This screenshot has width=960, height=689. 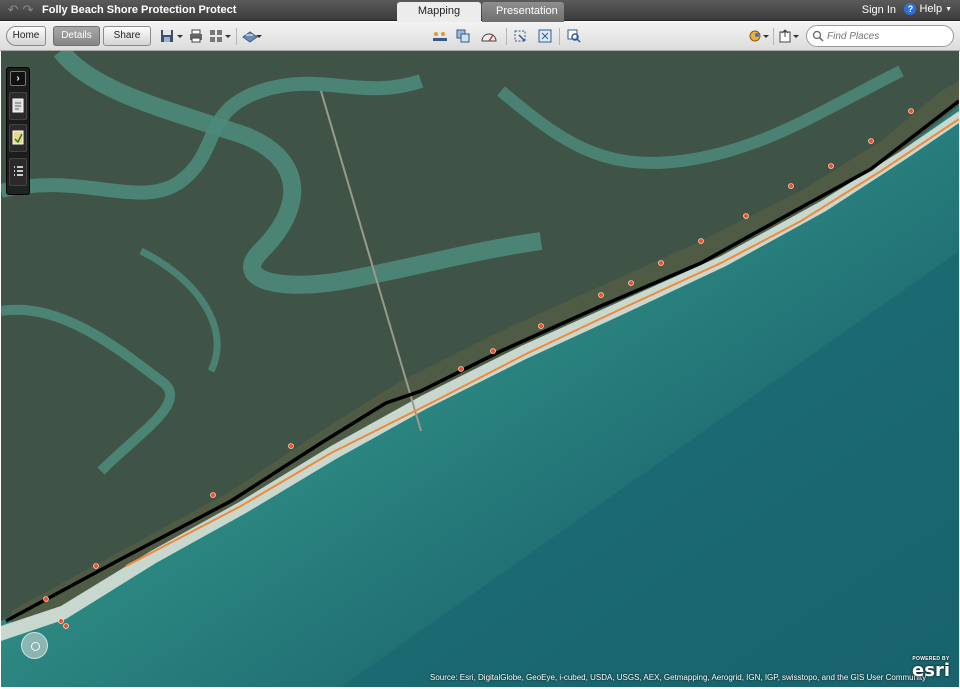 What do you see at coordinates (13, 10) in the screenshot?
I see `undo-icon: ↶` at bounding box center [13, 10].